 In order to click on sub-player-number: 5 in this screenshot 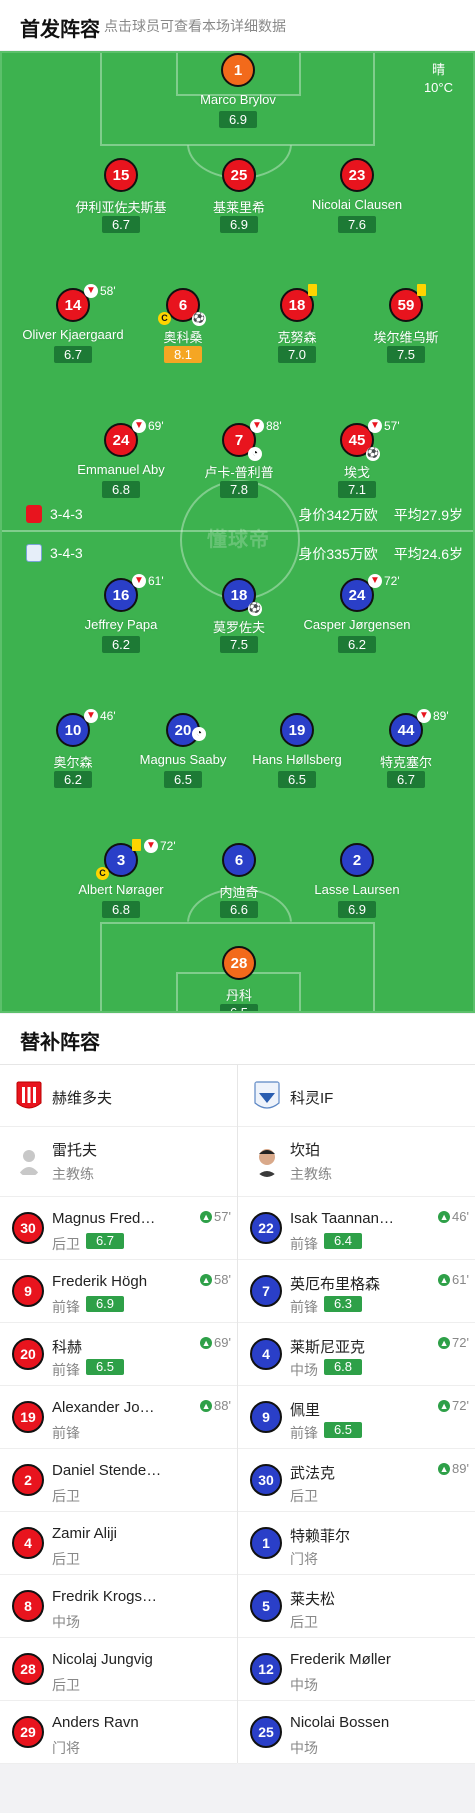, I will do `click(266, 1606)`.